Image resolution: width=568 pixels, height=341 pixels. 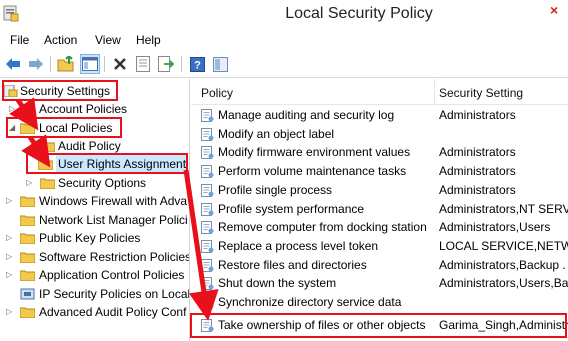 What do you see at coordinates (90, 64) in the screenshot?
I see `show-tree-icon` at bounding box center [90, 64].